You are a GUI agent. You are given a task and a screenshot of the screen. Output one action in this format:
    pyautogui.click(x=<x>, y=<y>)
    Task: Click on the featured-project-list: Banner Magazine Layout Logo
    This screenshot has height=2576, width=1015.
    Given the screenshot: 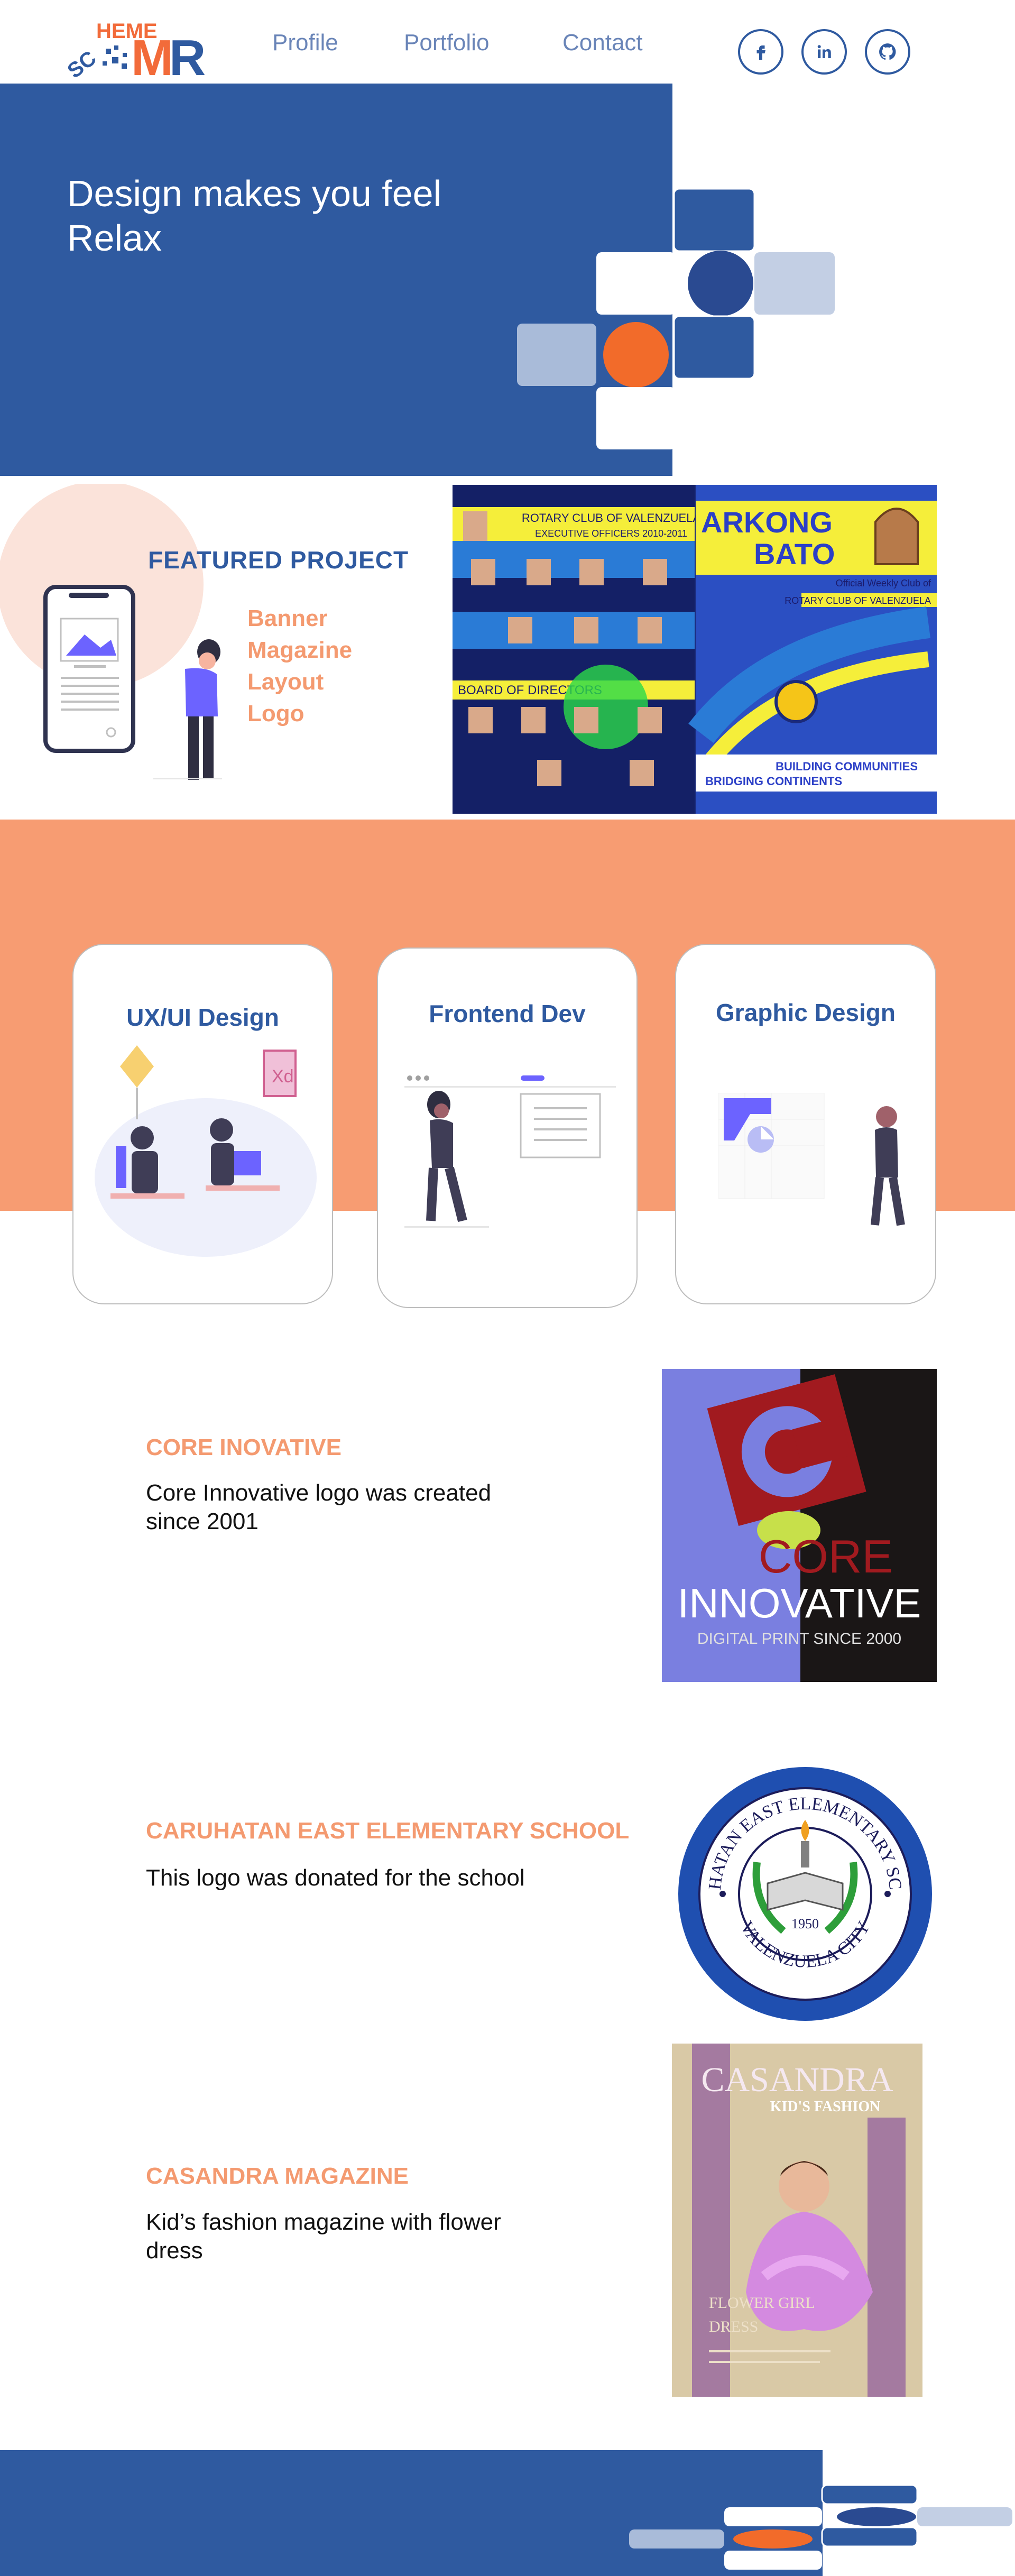 What is the action you would take?
    pyautogui.click(x=300, y=666)
    